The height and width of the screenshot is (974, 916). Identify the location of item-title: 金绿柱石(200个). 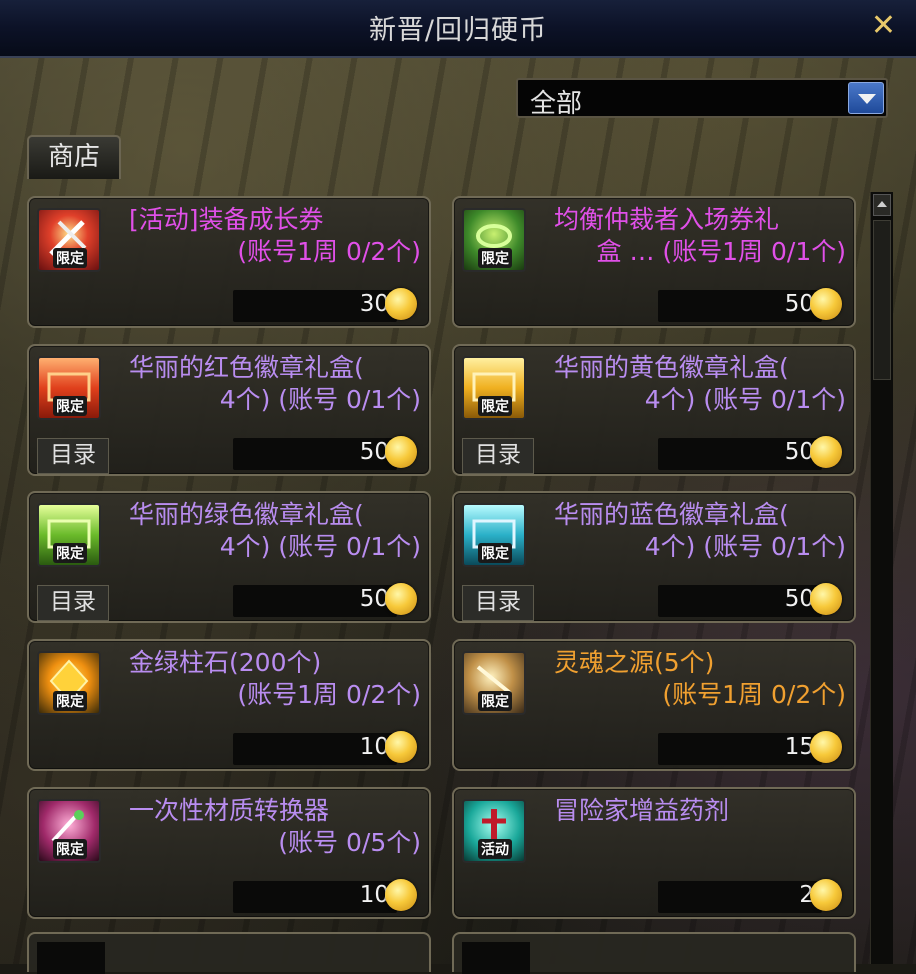
(225, 662).